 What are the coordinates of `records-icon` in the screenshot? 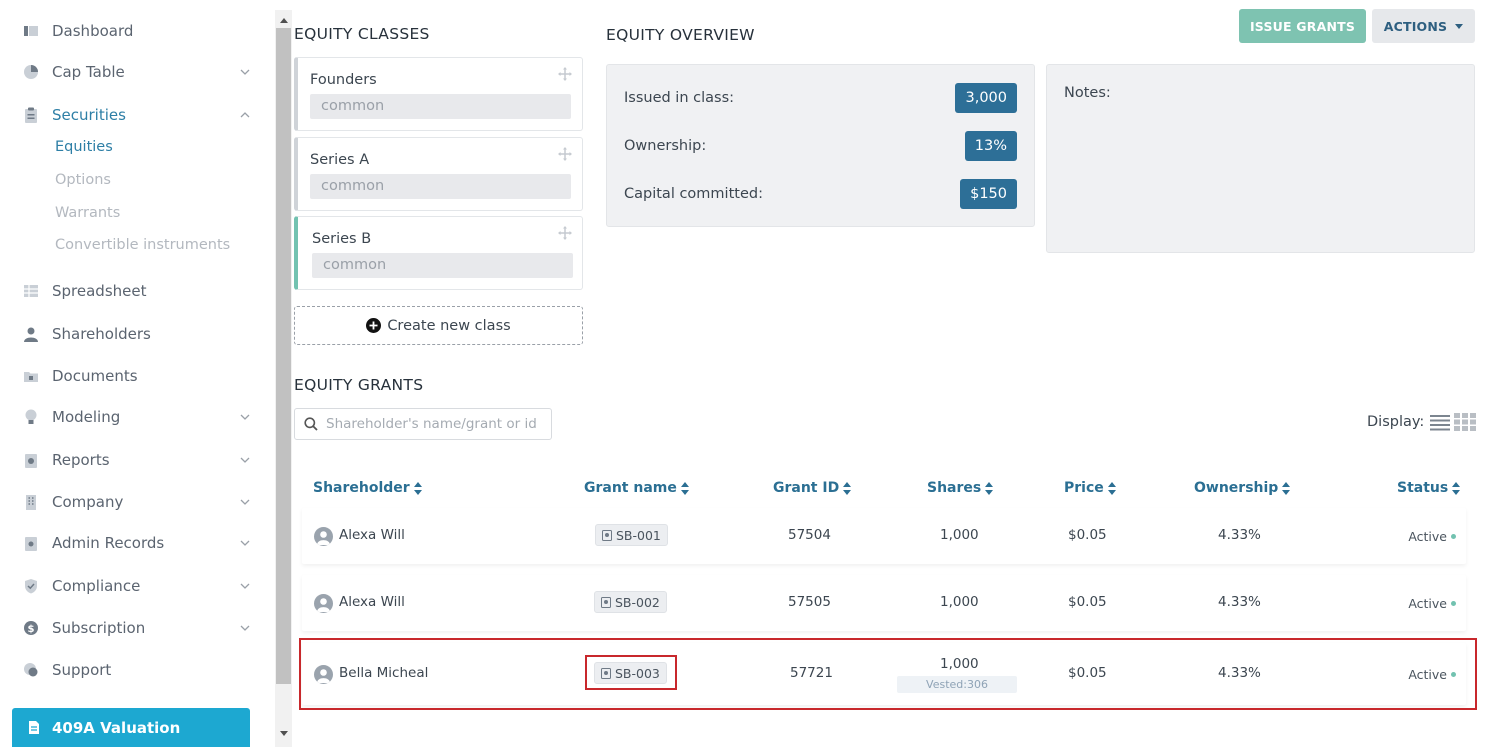 It's located at (31, 543).